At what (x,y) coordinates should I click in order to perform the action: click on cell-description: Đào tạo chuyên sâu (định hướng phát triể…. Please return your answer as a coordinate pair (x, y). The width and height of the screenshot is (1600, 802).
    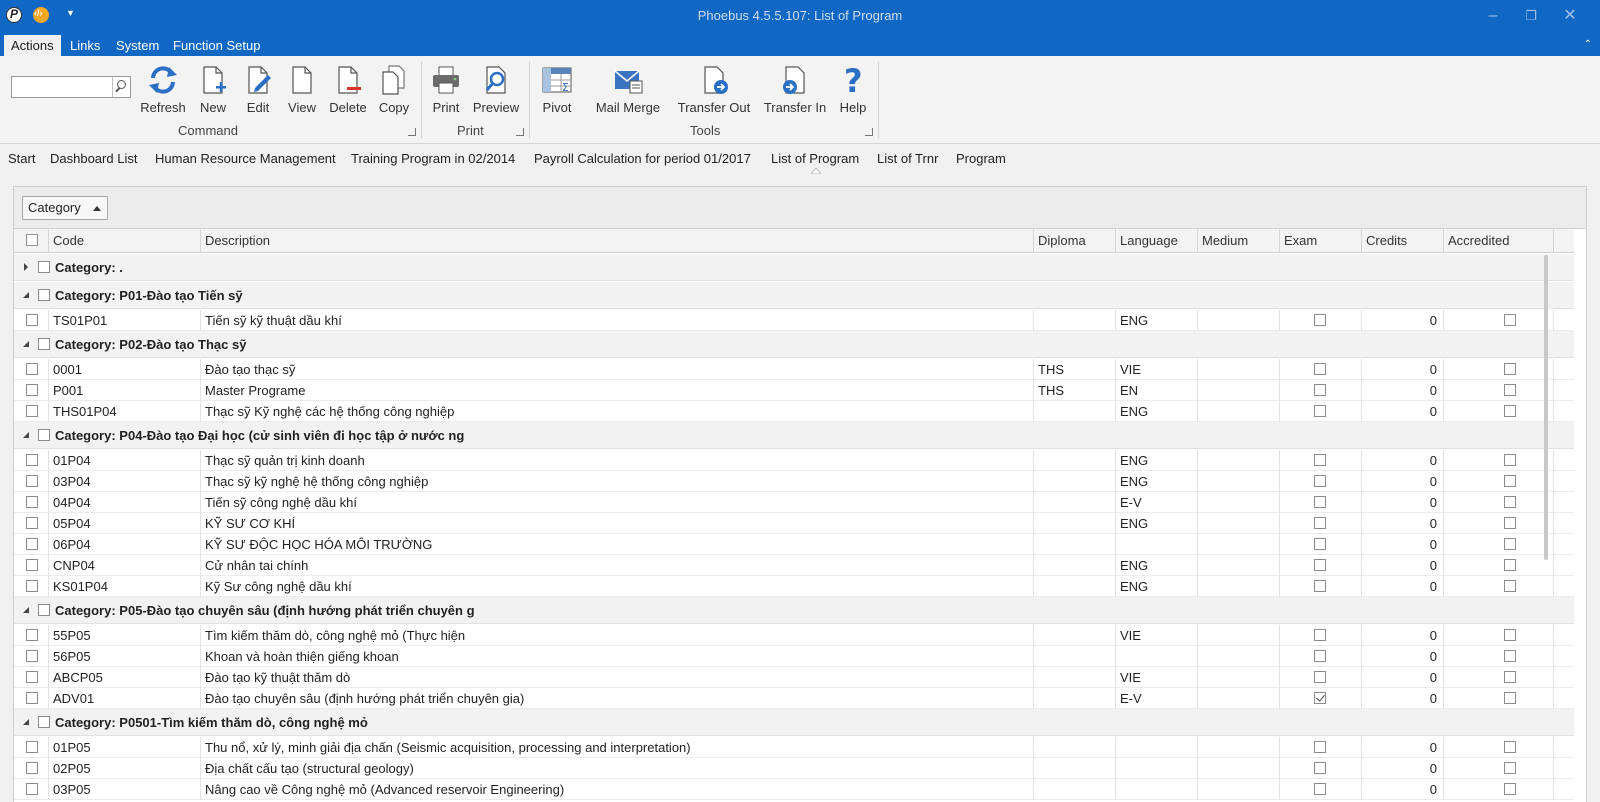
    Looking at the image, I should click on (617, 698).